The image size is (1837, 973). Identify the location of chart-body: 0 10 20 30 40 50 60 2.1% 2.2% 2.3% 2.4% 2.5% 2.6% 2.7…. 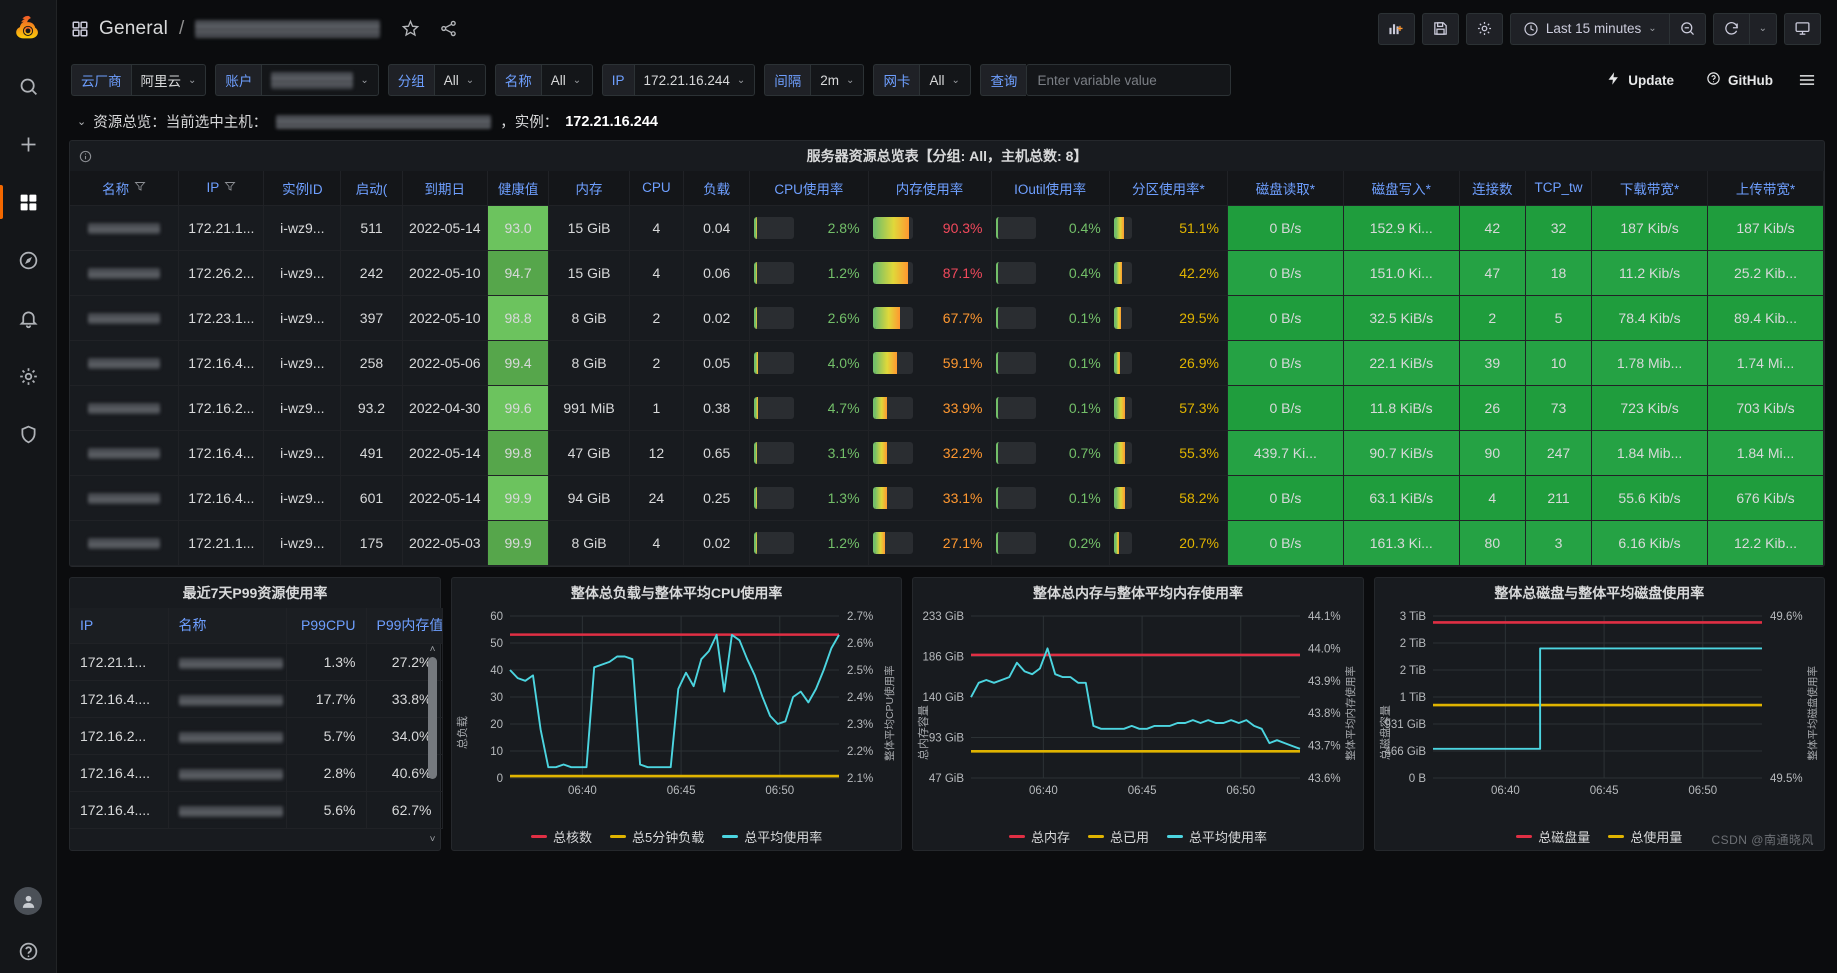
(676, 729).